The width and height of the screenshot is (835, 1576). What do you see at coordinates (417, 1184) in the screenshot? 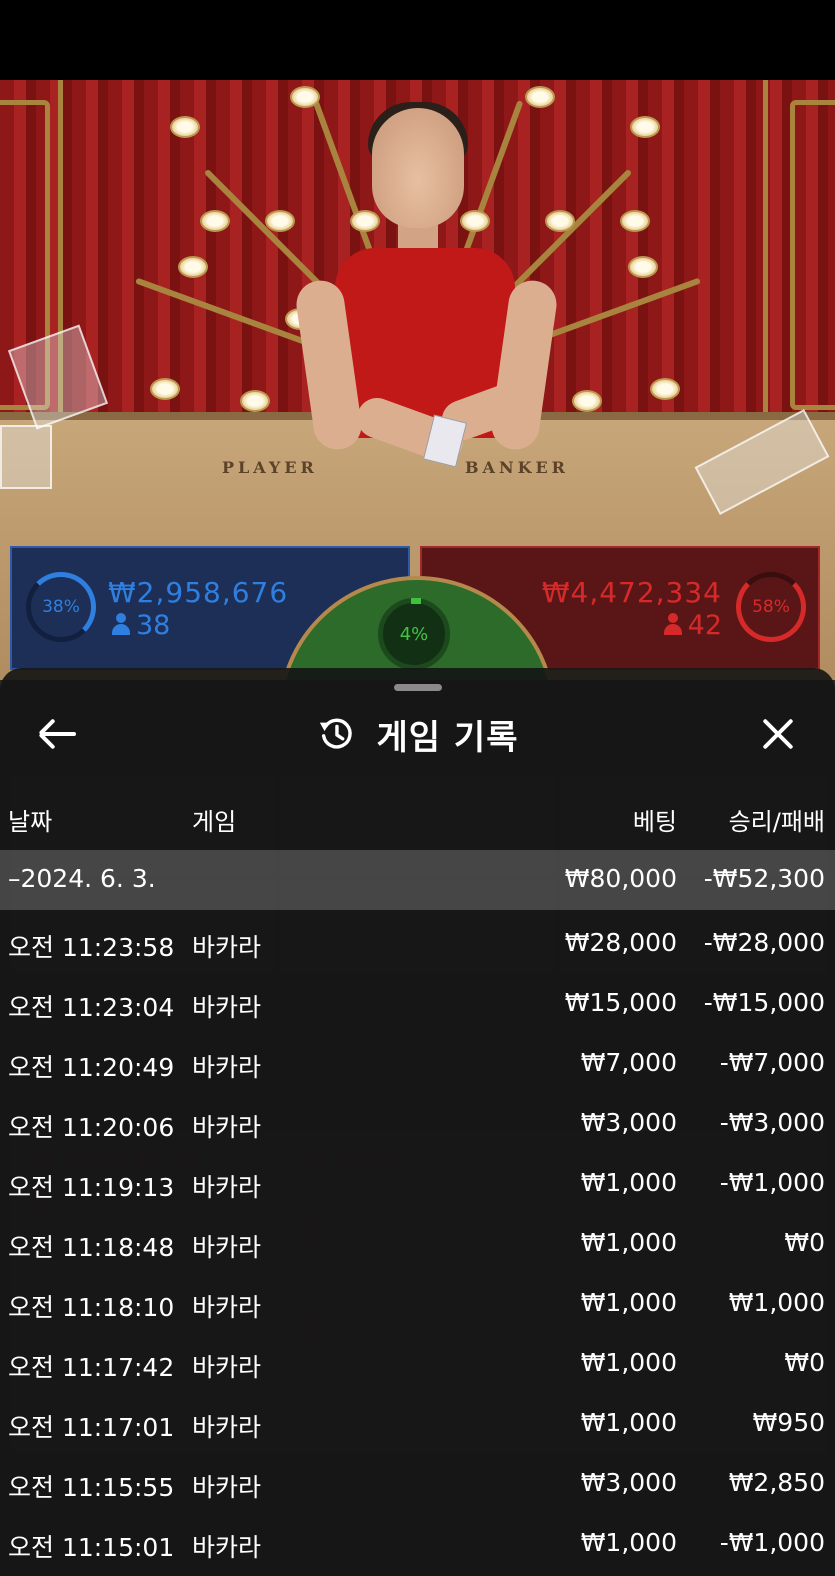
I see `history-row: 오전 11:19:13 바카라 ₩1,000 -₩1,000` at bounding box center [417, 1184].